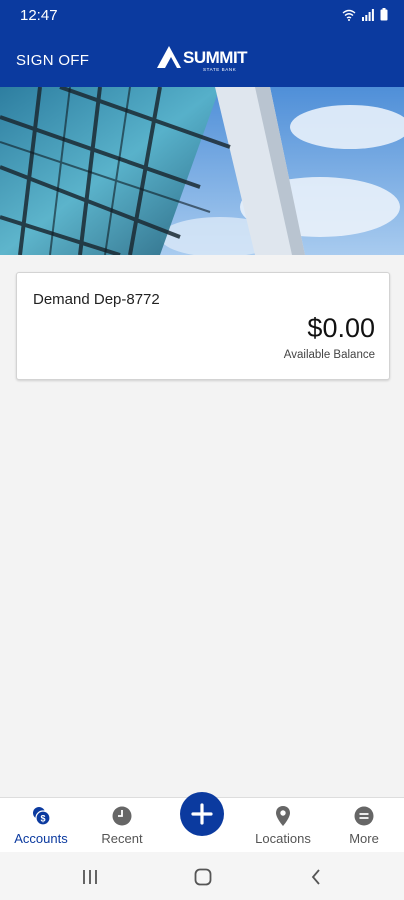 The height and width of the screenshot is (900, 404). I want to click on status-time: 12:47, so click(39, 15).